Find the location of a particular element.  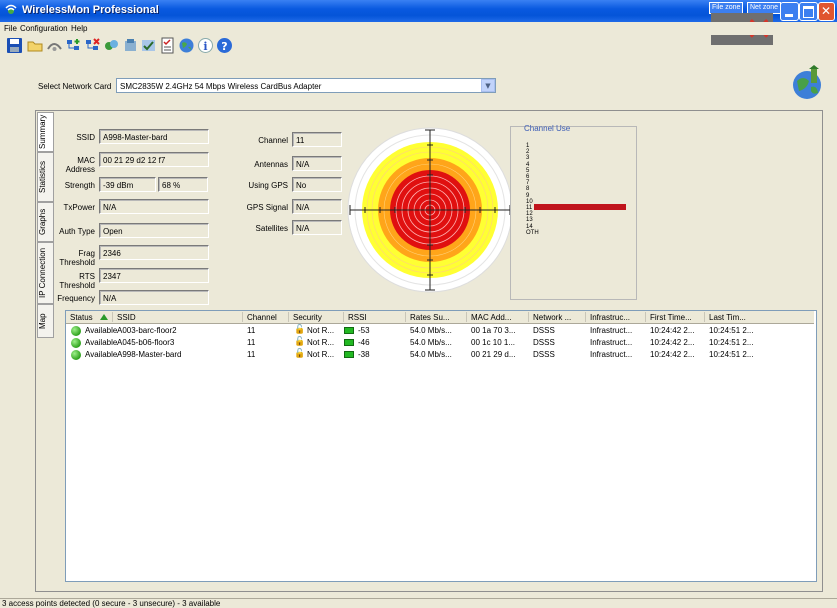

close-button: ✕ is located at coordinates (826, 11).